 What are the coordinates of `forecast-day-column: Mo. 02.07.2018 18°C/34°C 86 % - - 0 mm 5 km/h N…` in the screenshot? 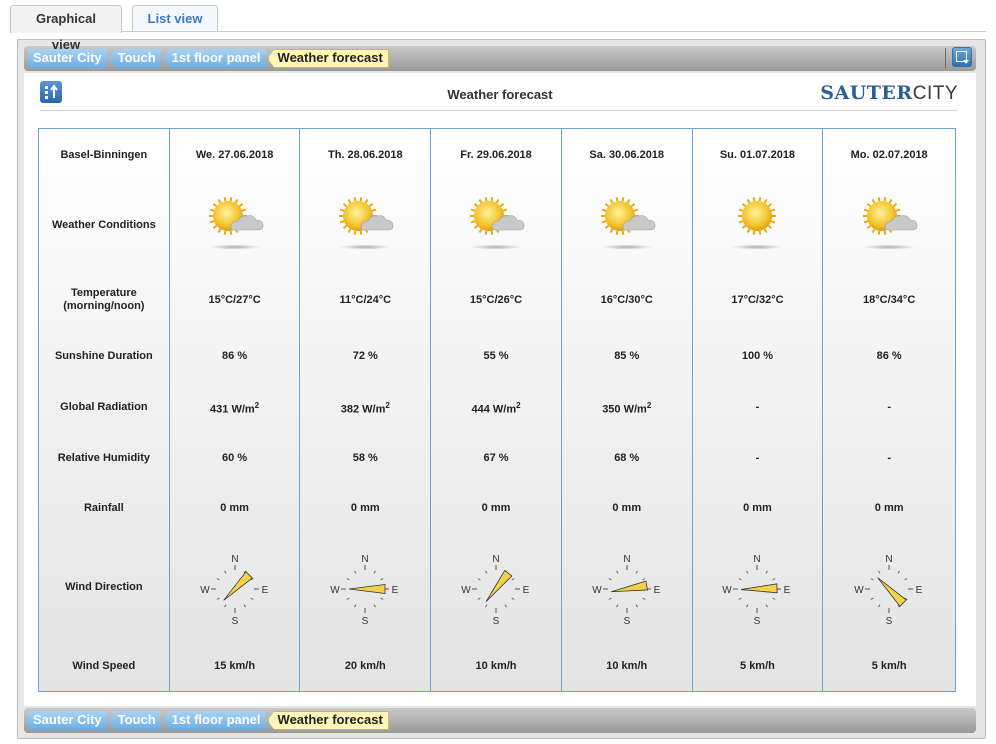 It's located at (889, 410).